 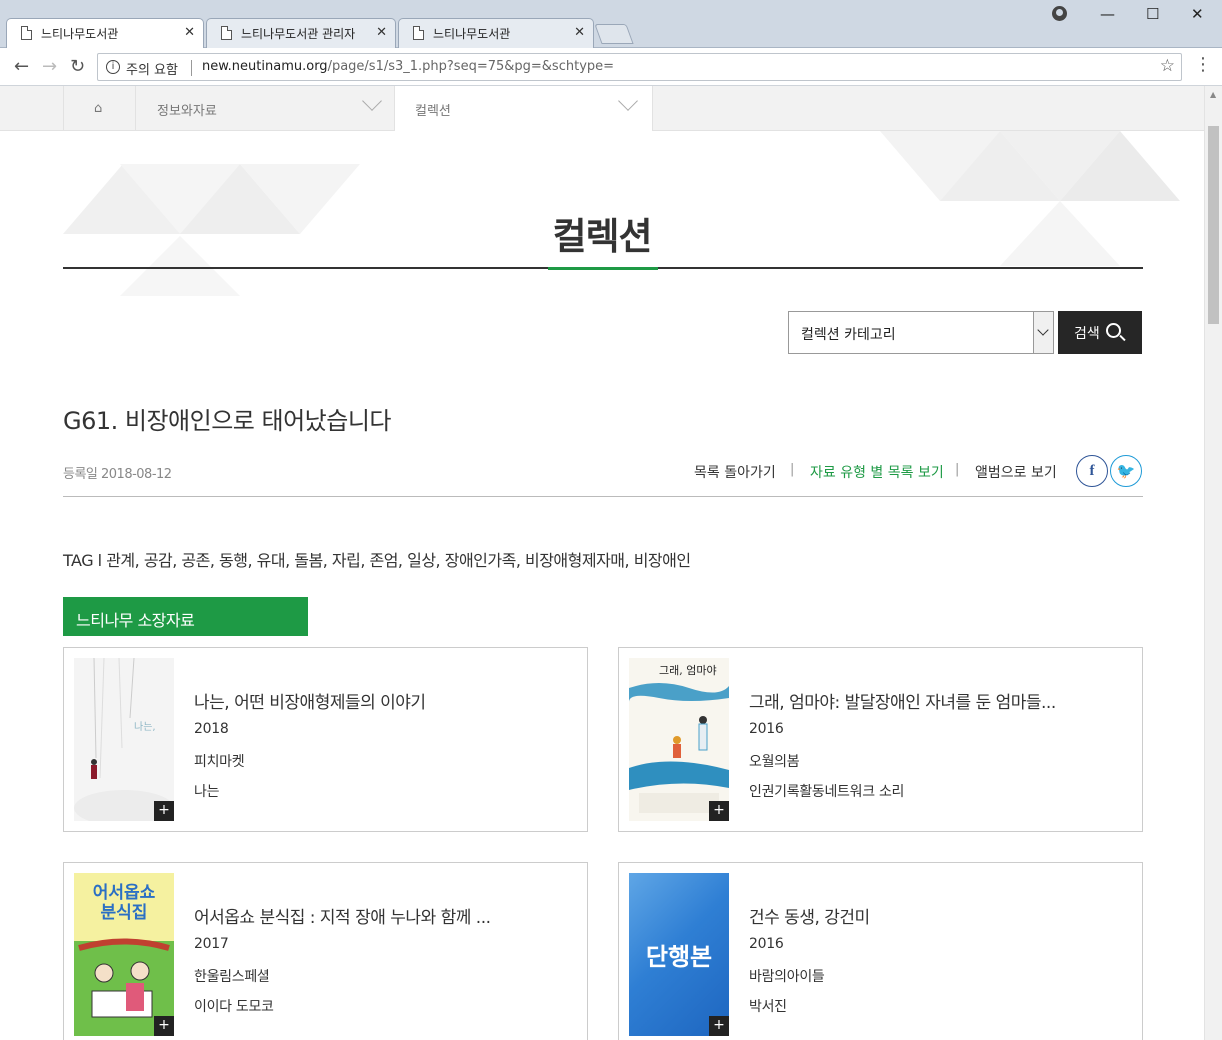 I want to click on registration-date: 등록일 2018-08-12, so click(x=117, y=474).